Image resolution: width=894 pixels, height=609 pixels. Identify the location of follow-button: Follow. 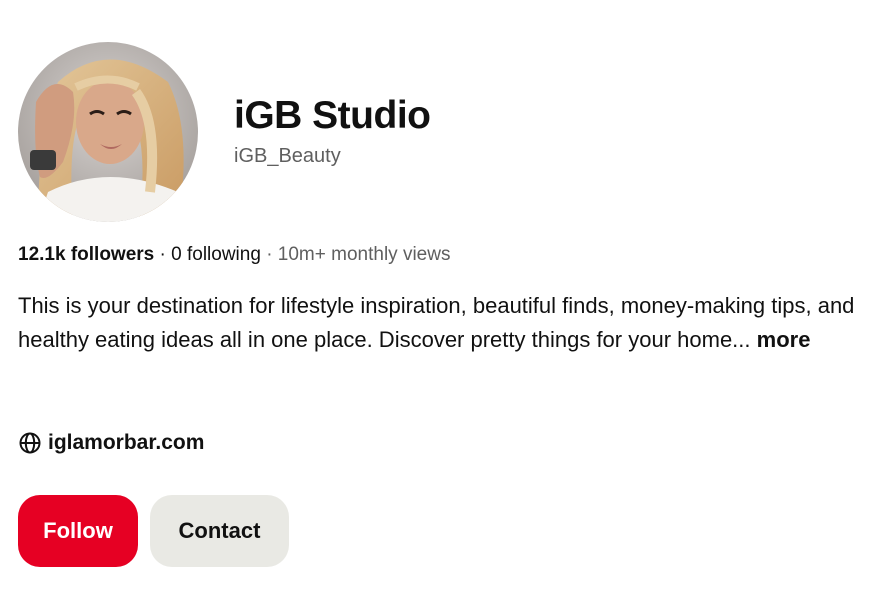
(78, 531).